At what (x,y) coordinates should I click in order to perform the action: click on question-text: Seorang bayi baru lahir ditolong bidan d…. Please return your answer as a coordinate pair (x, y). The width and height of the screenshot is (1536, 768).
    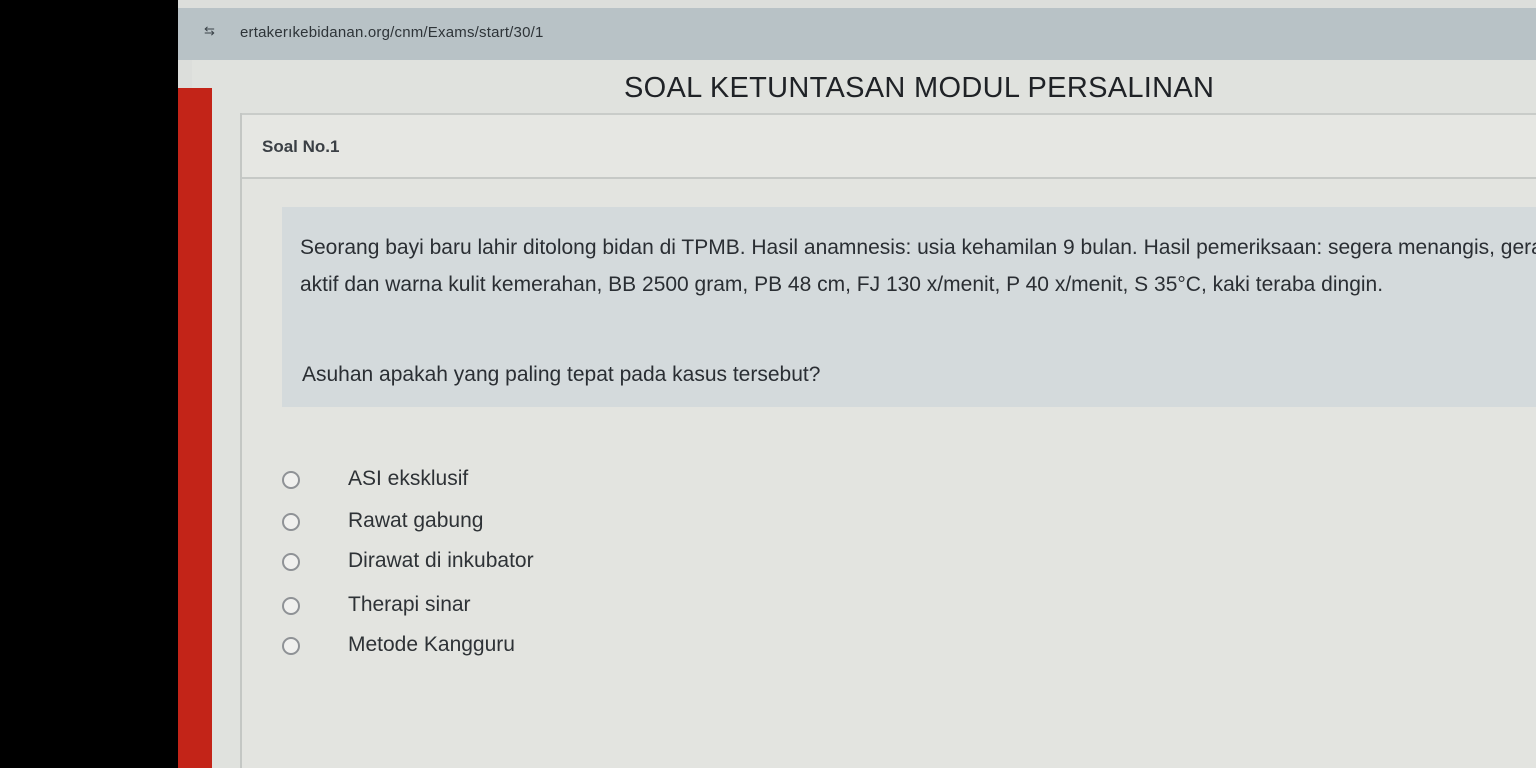
    Looking at the image, I should click on (918, 266).